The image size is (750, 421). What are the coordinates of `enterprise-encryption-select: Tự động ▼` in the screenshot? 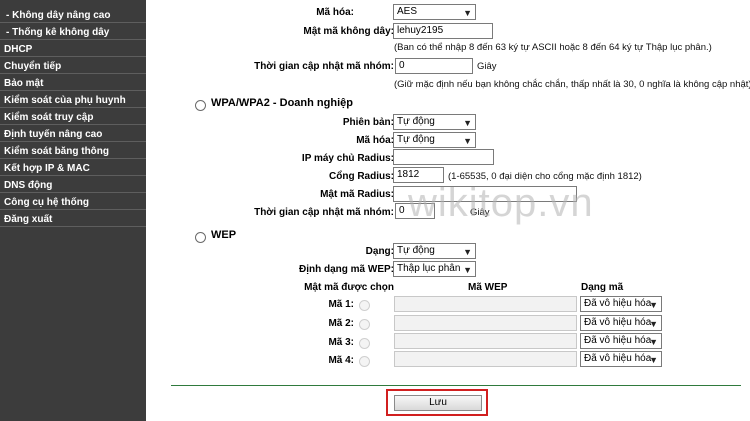 It's located at (434, 140).